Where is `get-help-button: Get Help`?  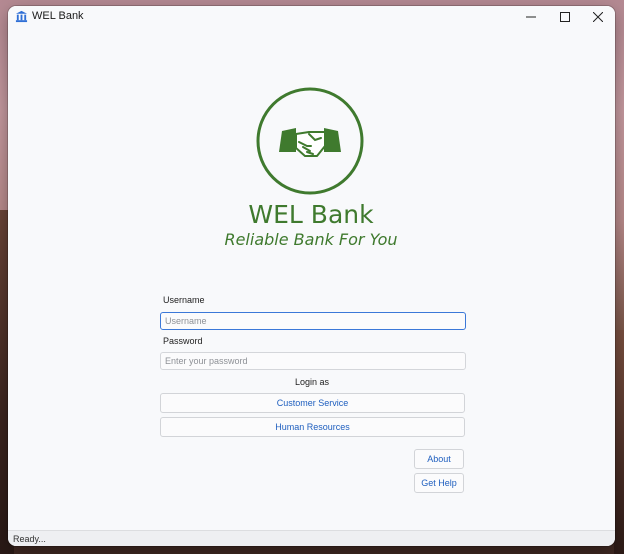 get-help-button: Get Help is located at coordinates (439, 483).